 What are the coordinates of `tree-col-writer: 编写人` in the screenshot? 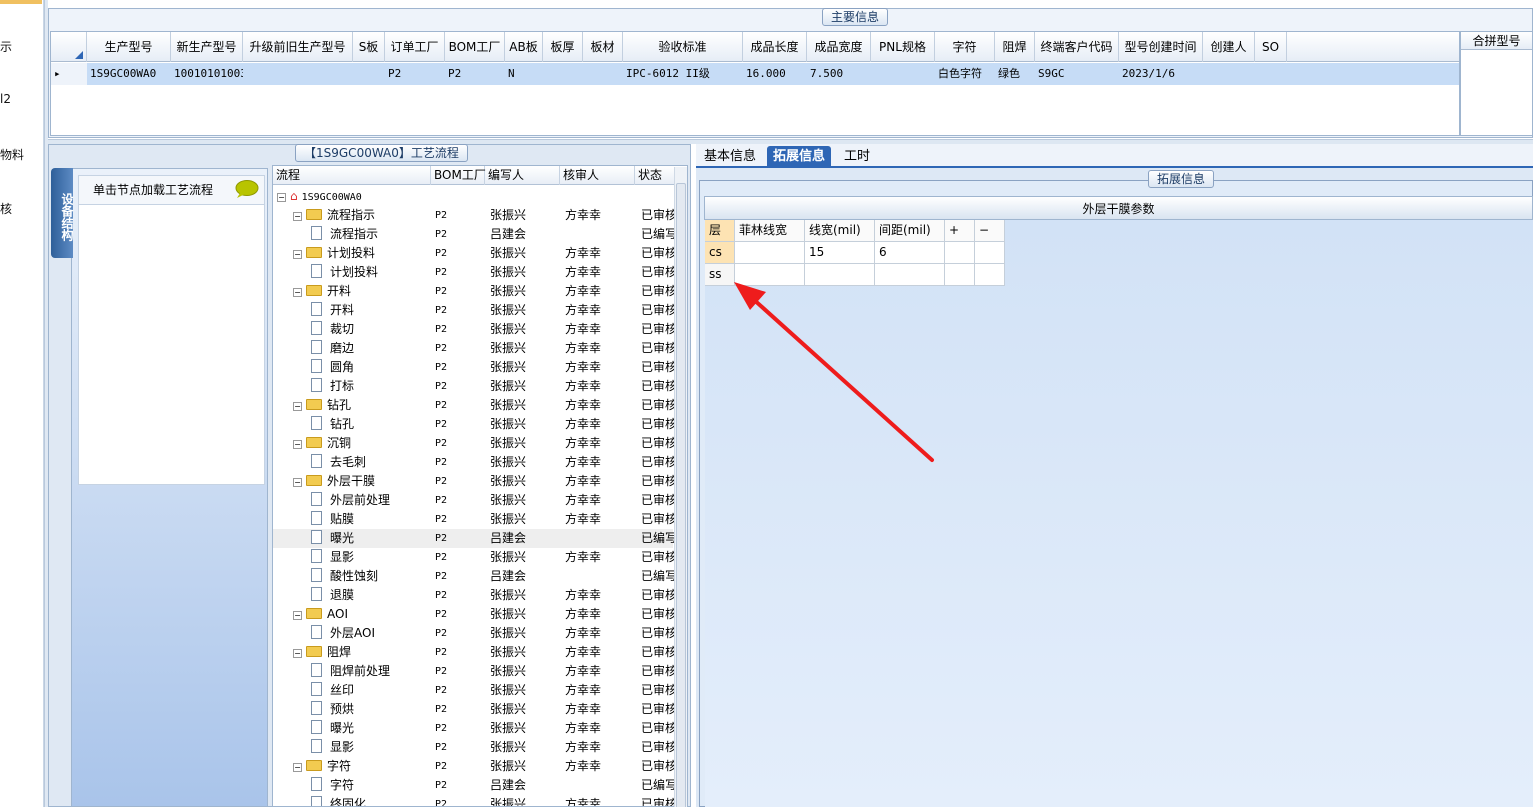 It's located at (522, 175).